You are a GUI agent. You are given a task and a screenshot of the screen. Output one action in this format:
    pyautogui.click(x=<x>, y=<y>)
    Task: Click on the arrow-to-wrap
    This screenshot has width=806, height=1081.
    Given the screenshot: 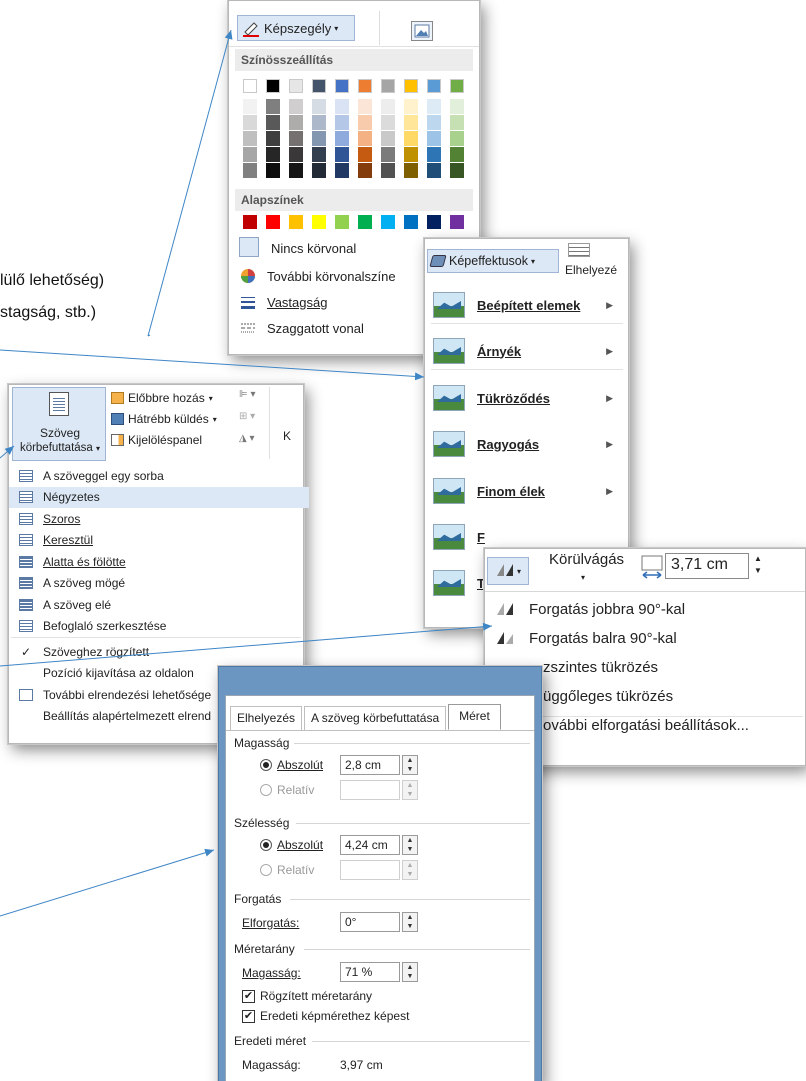 What is the action you would take?
    pyautogui.click(x=7, y=452)
    